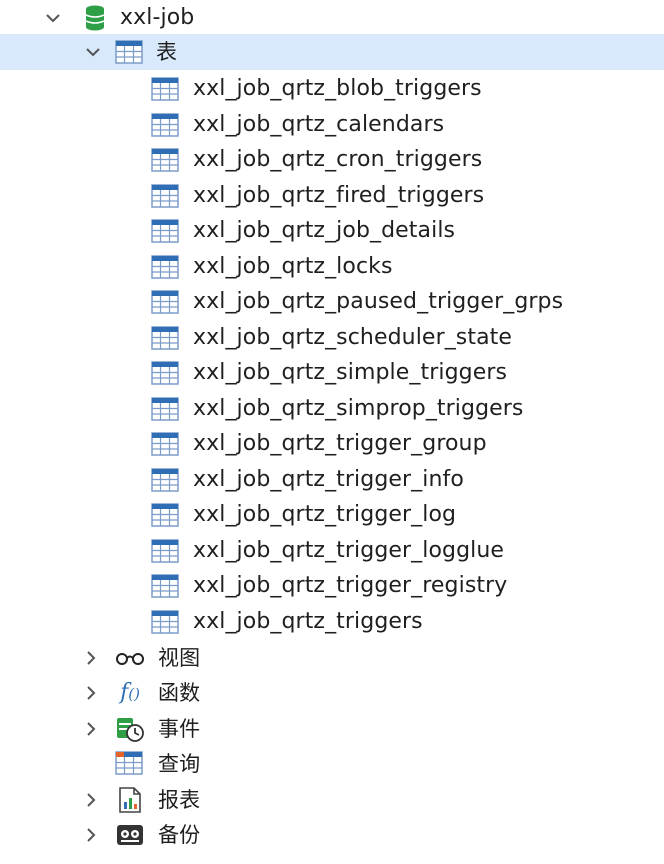 This screenshot has height=864, width=664. I want to click on table-item-label: xxl_job_qrtz_trigger_info, so click(328, 479).